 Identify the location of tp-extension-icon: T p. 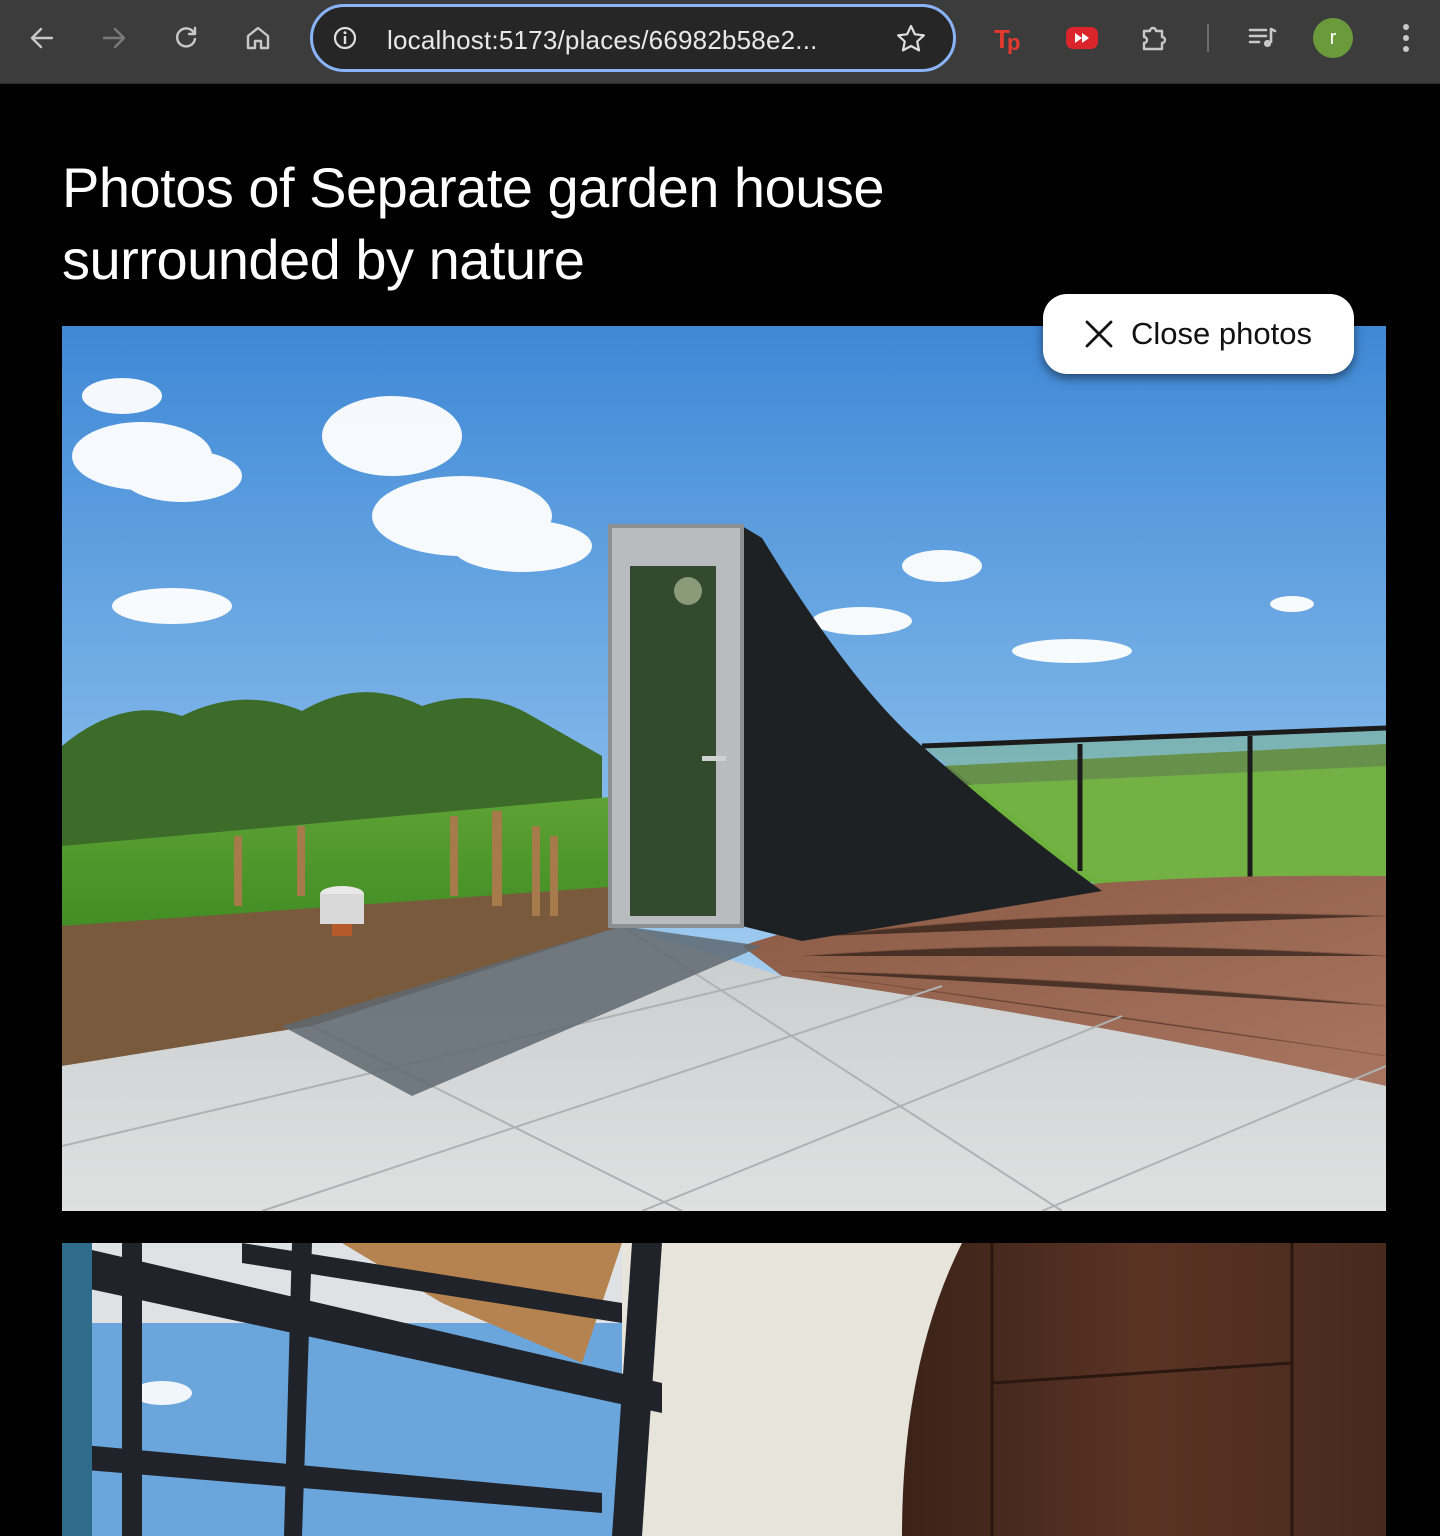
(1007, 39).